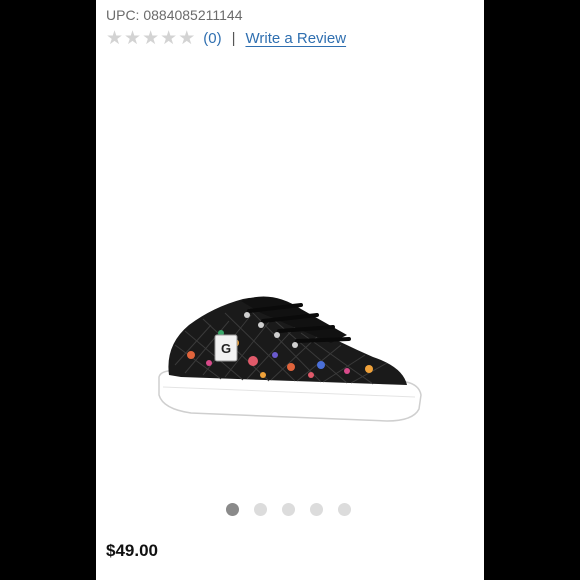 The image size is (580, 580). What do you see at coordinates (226, 348) in the screenshot?
I see `svg-text: G` at bounding box center [226, 348].